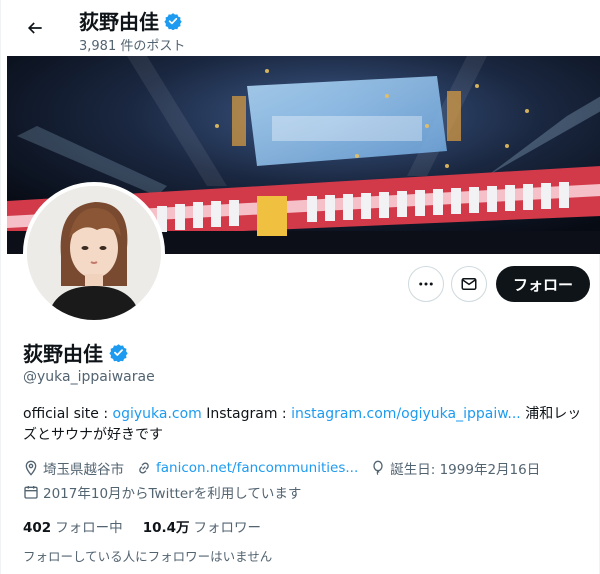 Image resolution: width=600 pixels, height=574 pixels. I want to click on avatar, so click(94, 253).